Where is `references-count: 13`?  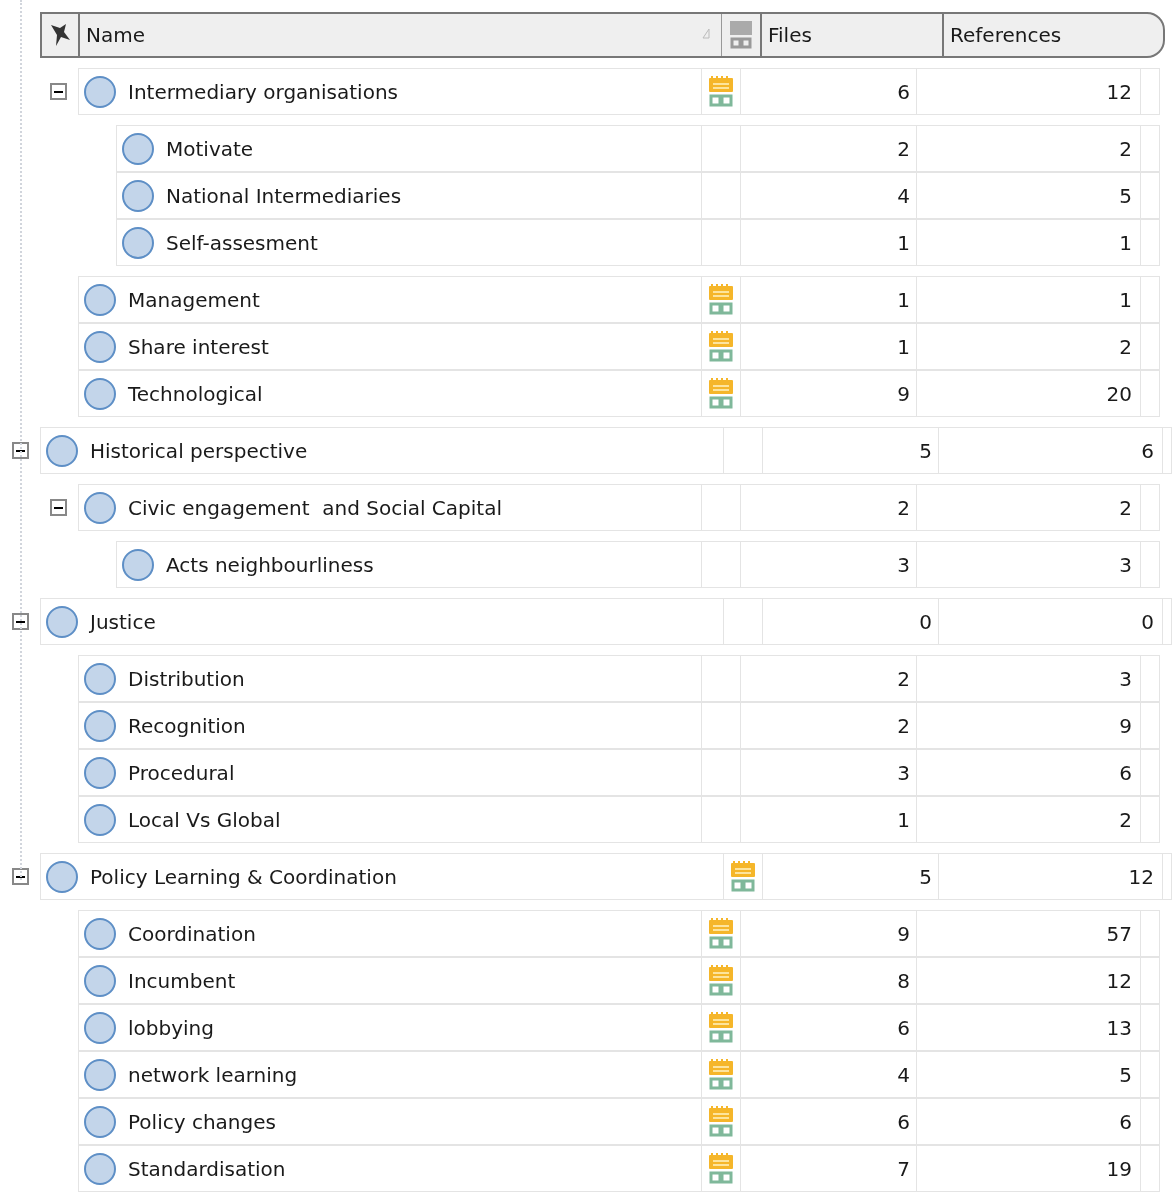
references-count: 13 is located at coordinates (1029, 1027).